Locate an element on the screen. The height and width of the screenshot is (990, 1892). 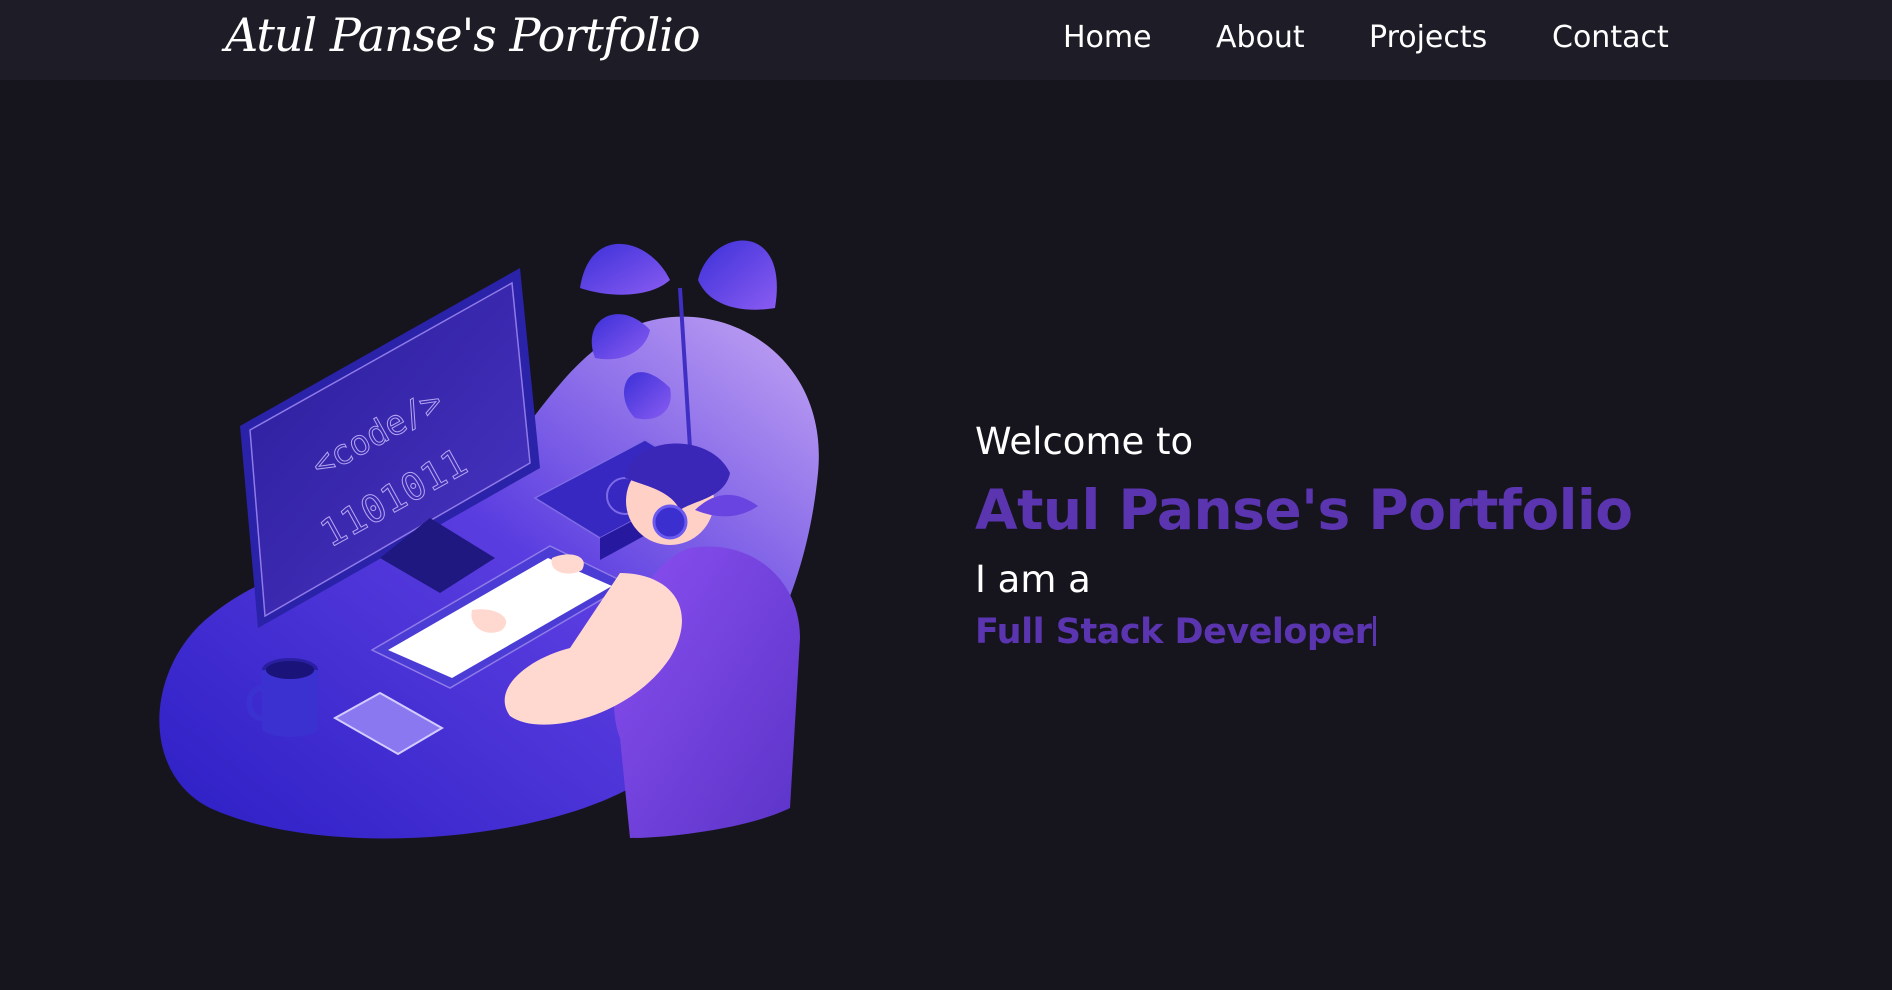
typed-role-text: Full Stack Developer is located at coordinates (1173, 632).